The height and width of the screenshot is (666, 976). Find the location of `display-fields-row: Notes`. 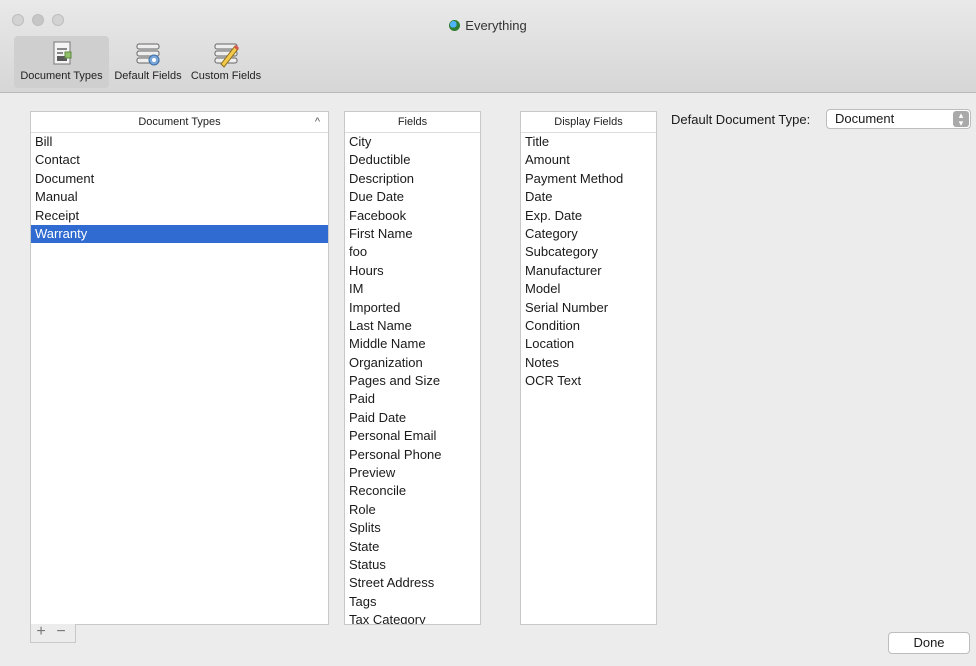

display-fields-row: Notes is located at coordinates (588, 363).